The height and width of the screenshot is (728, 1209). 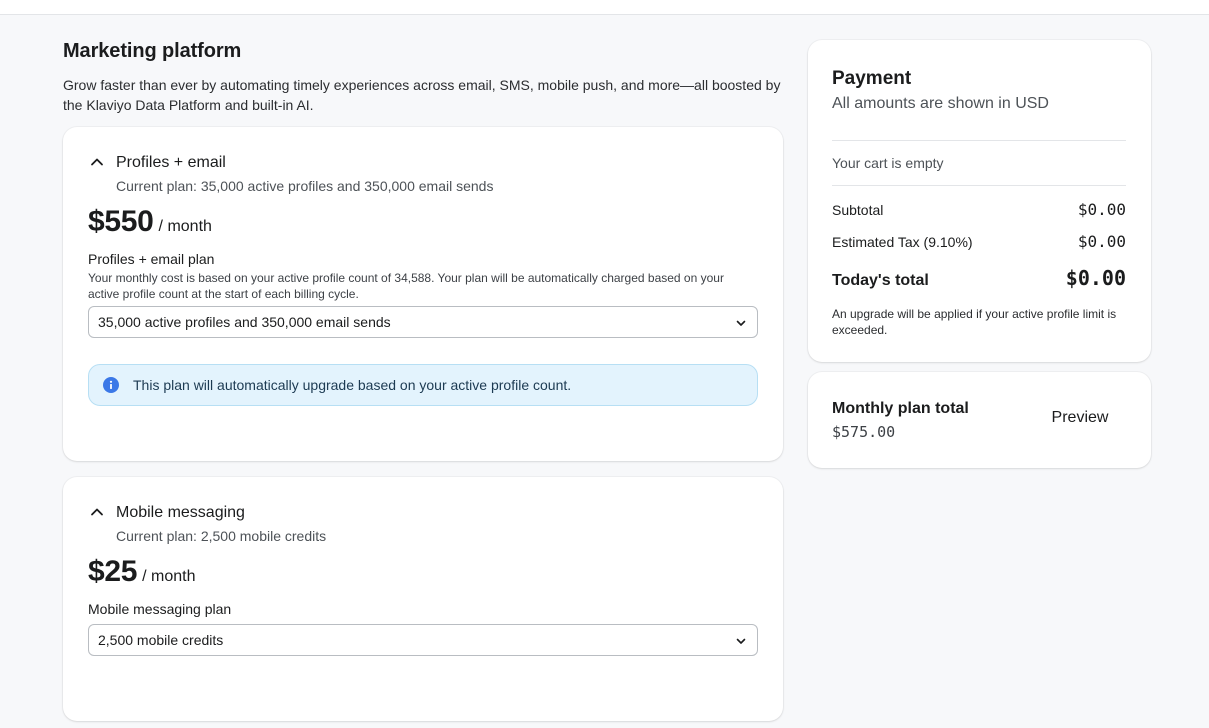 What do you see at coordinates (979, 420) in the screenshot?
I see `monthly-total-card: Monthly plan total $575.00 Preview` at bounding box center [979, 420].